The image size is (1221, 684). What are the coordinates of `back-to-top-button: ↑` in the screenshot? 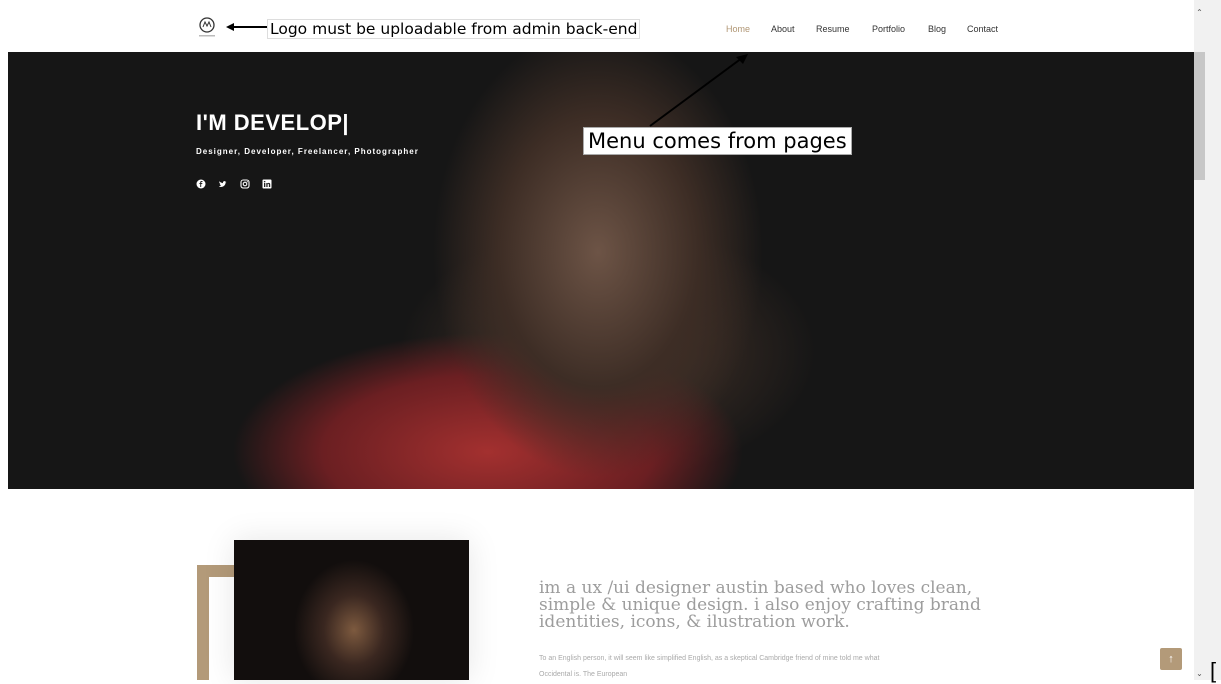 It's located at (1171, 659).